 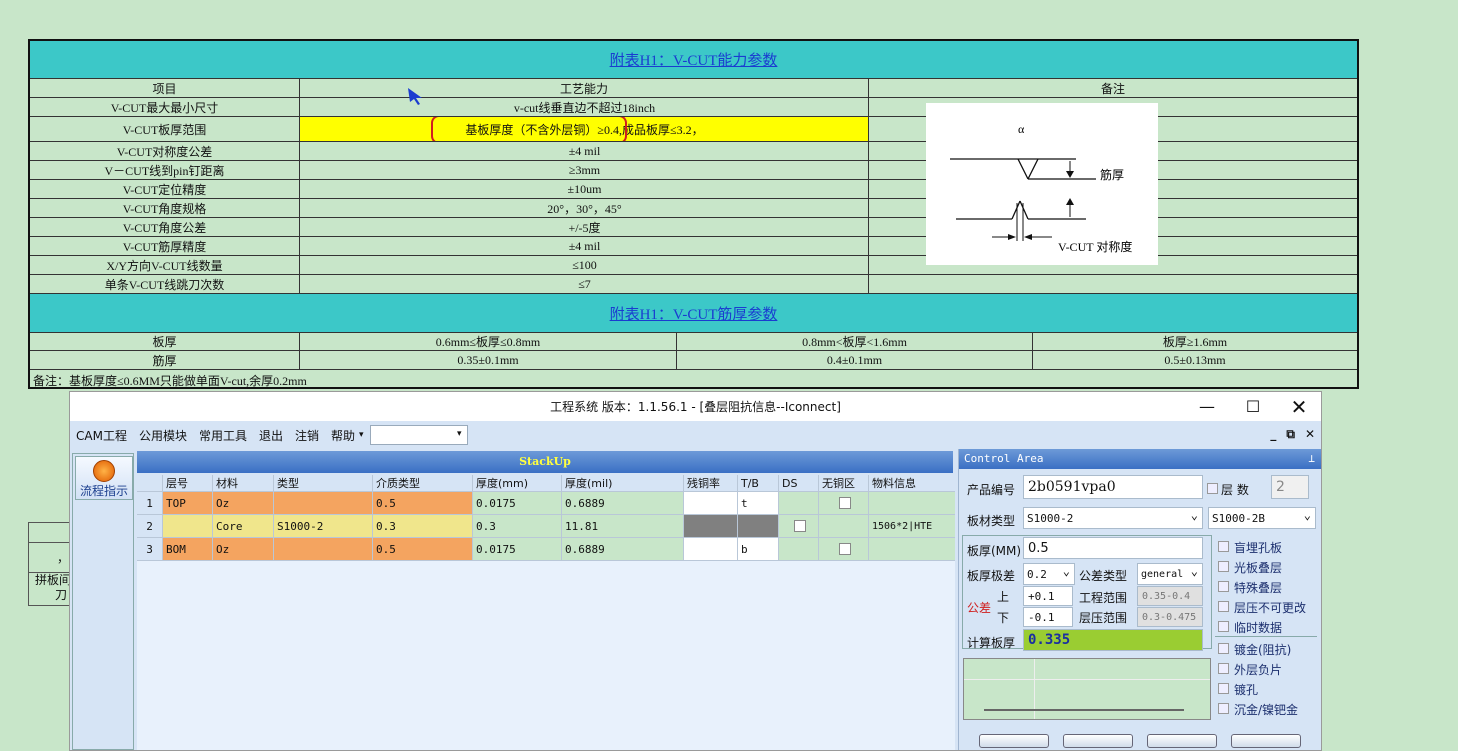 I want to click on col-header-remark: 备注, so click(x=1112, y=88).